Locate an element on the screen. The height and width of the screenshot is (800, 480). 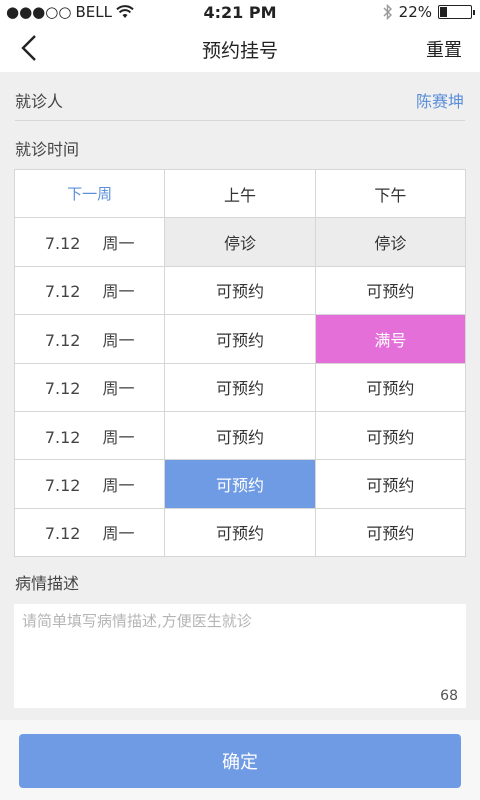
slot-am-closed: 停诊 is located at coordinates (240, 242).